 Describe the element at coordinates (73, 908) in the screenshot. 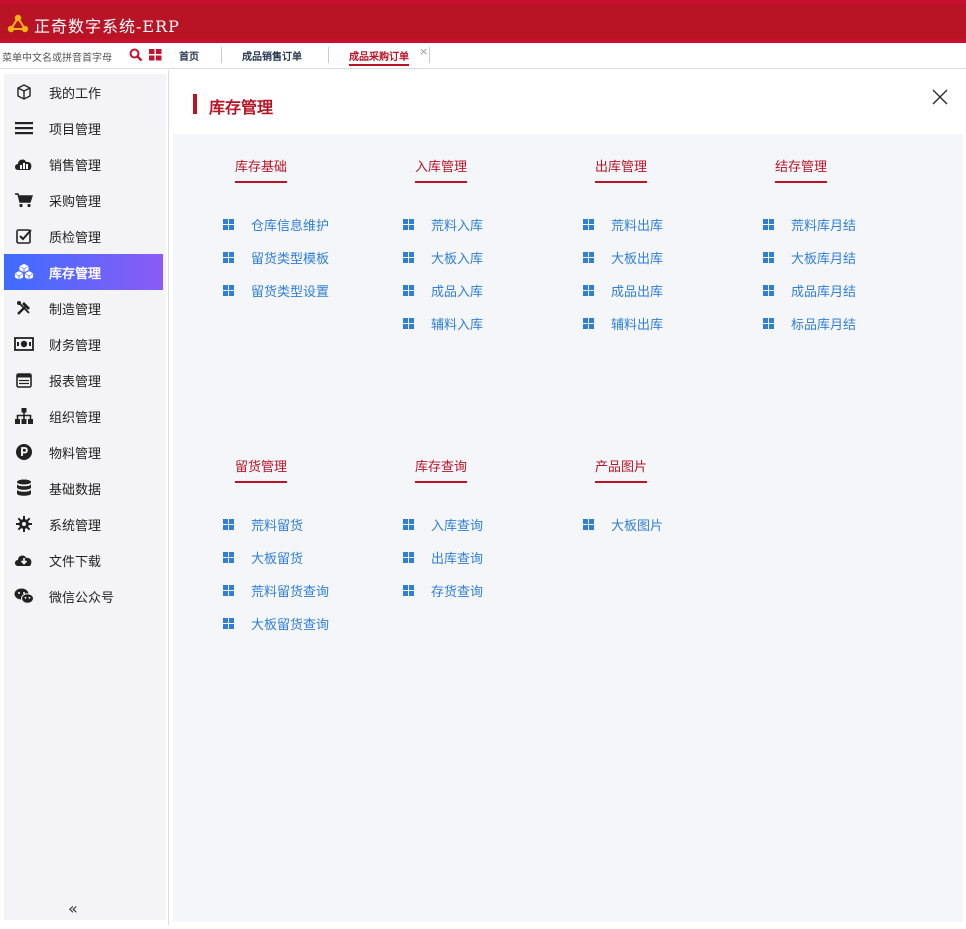

I see `sidebar-collapse-button: «` at that location.